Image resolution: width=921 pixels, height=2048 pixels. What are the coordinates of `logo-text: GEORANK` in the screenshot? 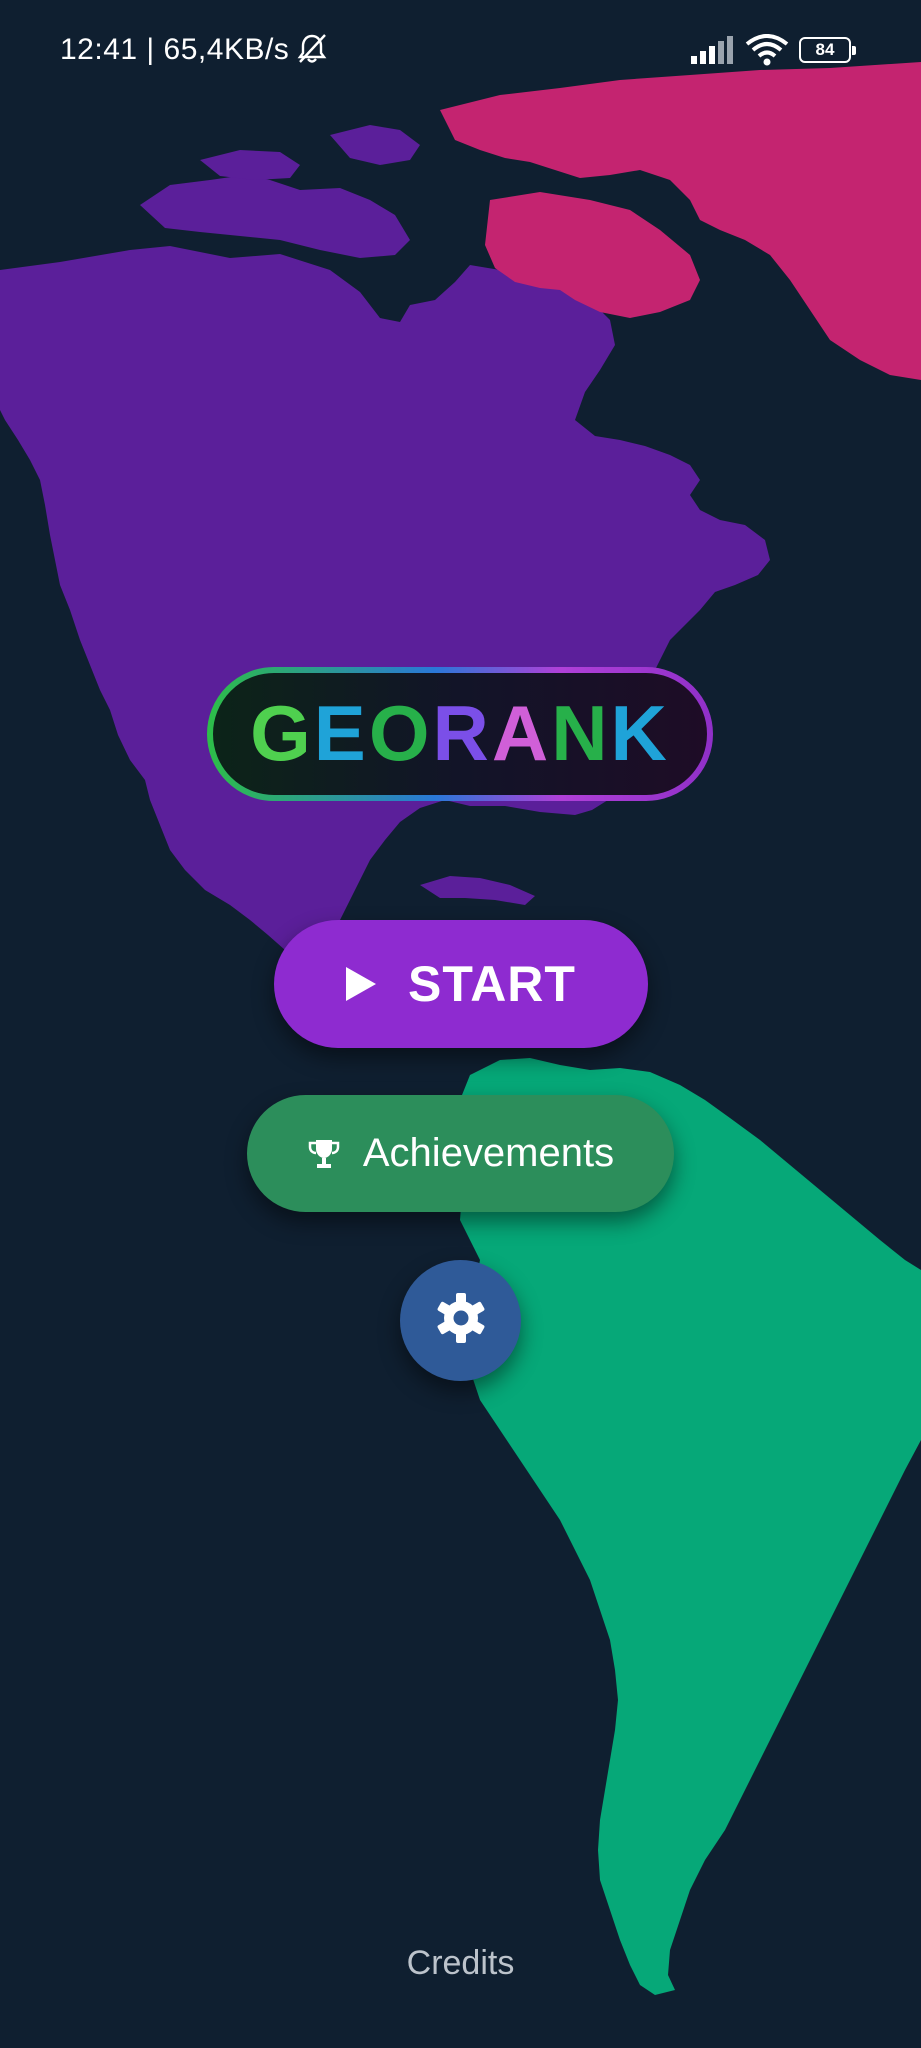 It's located at (460, 733).